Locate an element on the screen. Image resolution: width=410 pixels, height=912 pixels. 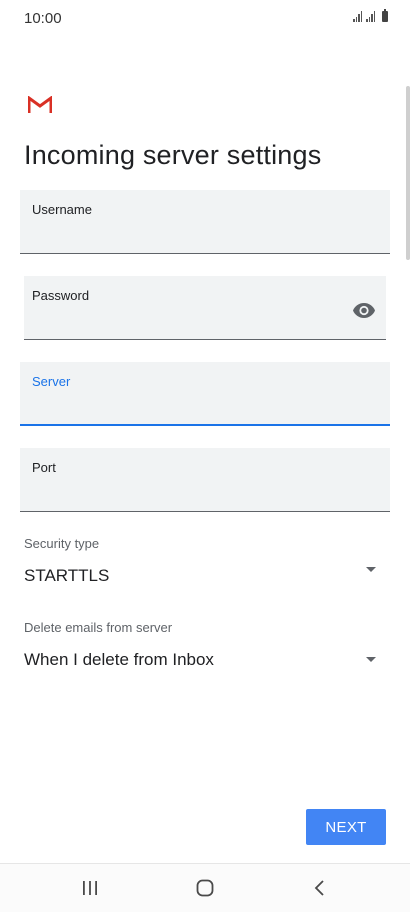
server-input is located at coordinates (205, 407).